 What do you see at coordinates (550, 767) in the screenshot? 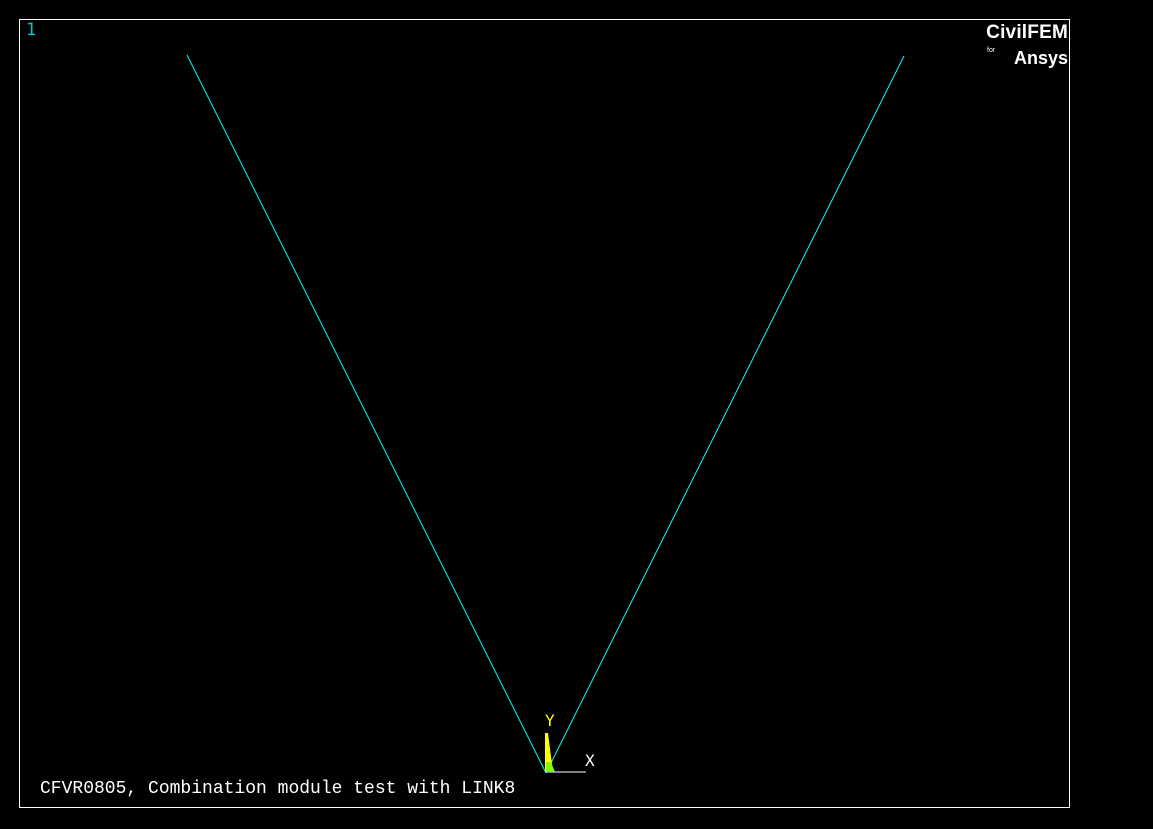
I see `triad-z-axis` at bounding box center [550, 767].